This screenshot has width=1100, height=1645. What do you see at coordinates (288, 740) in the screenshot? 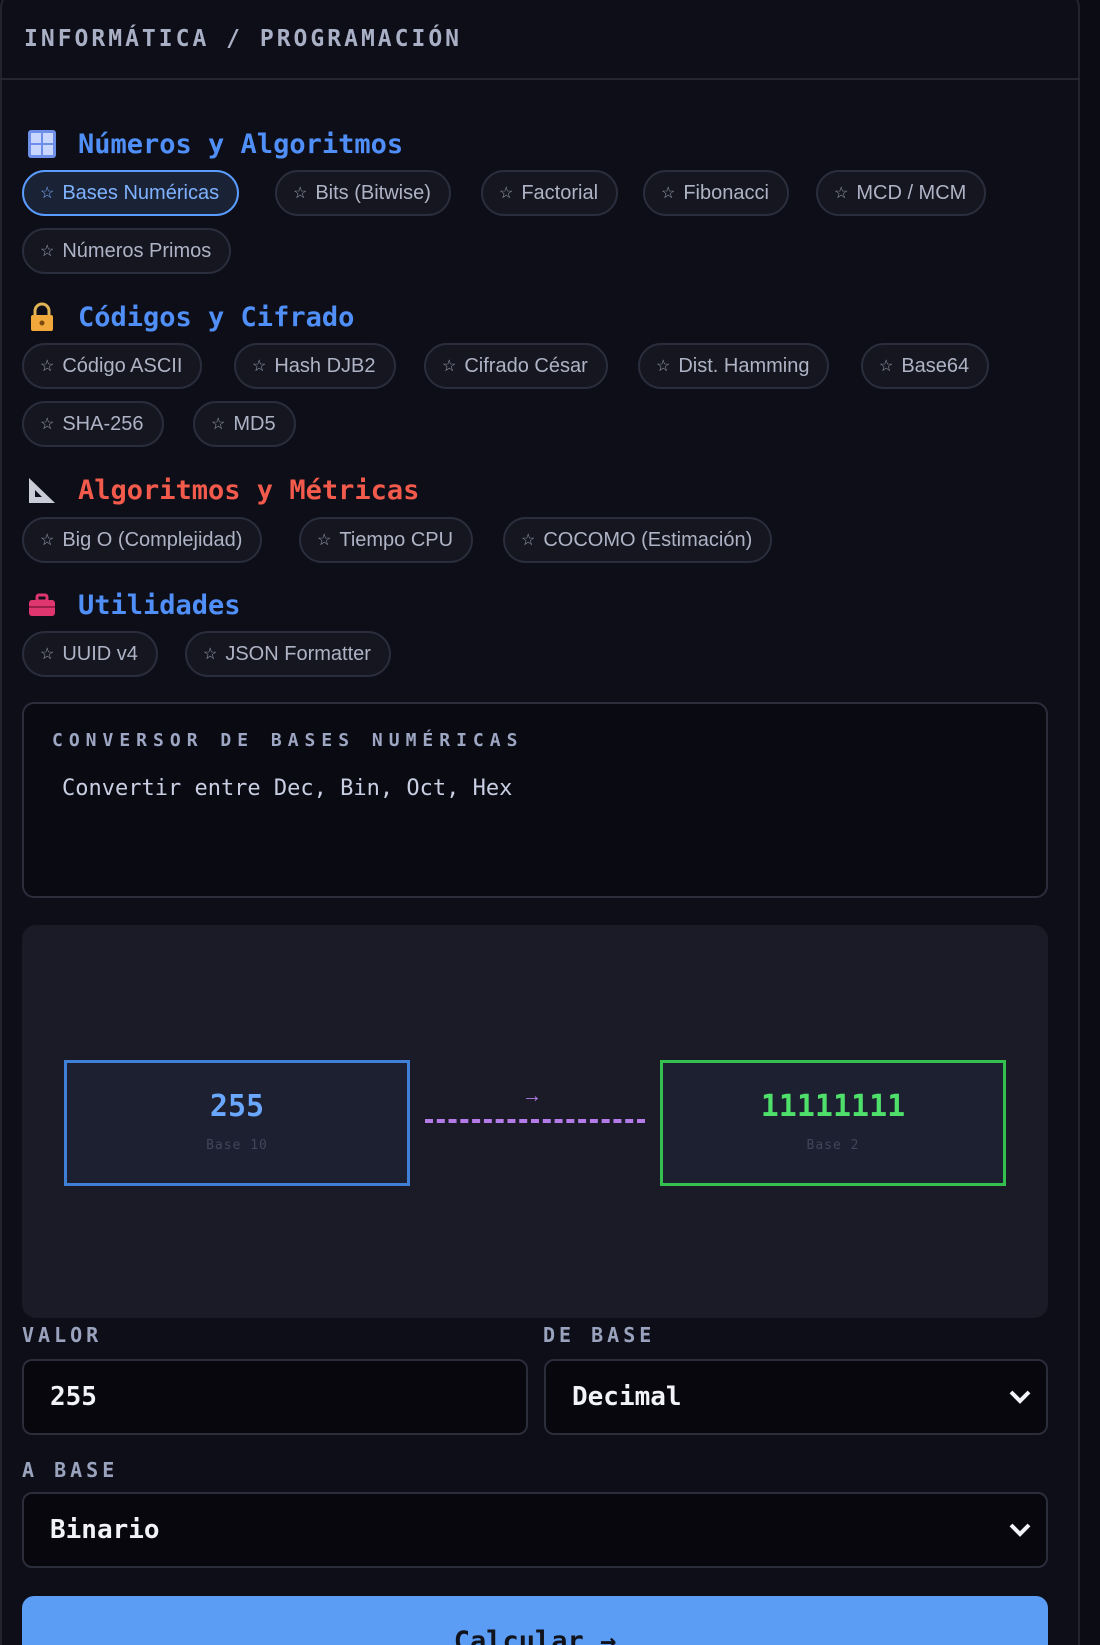
I see `tool-label: CONVERSOR DE BASES NUMÉRICAS` at bounding box center [288, 740].